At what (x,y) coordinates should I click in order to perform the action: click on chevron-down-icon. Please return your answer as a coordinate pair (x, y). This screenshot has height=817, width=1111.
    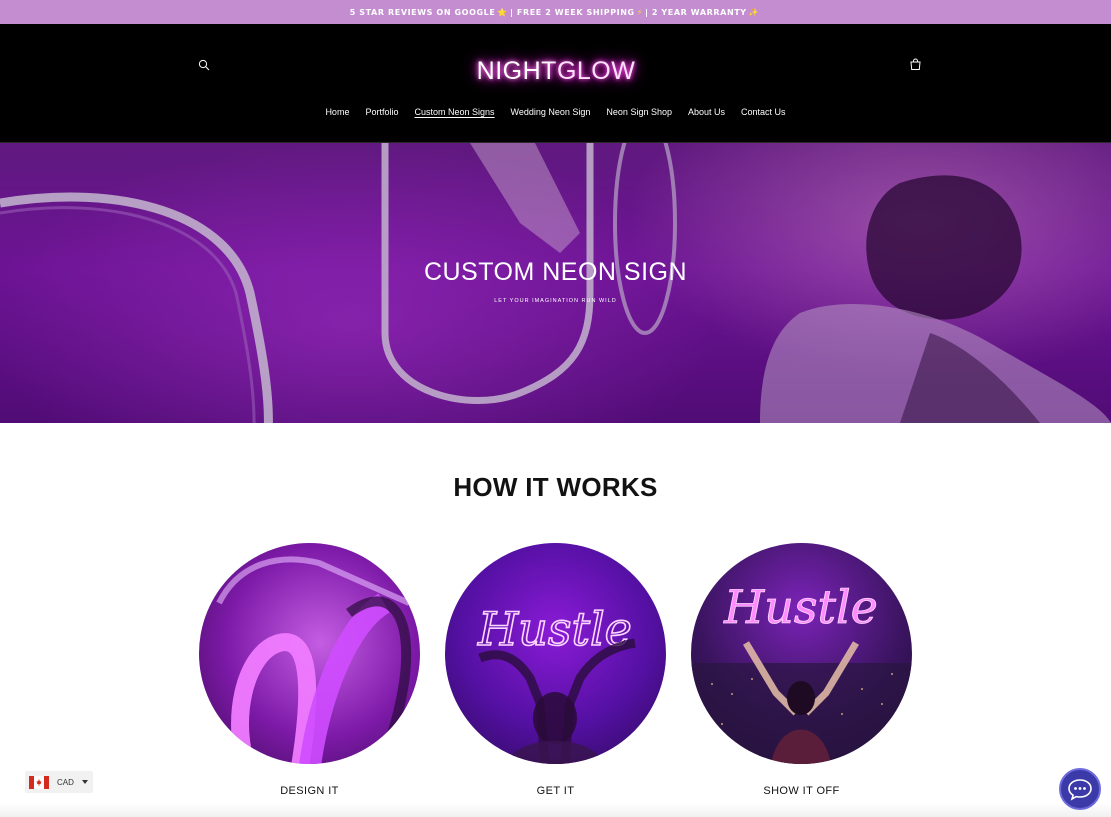
    Looking at the image, I should click on (84, 782).